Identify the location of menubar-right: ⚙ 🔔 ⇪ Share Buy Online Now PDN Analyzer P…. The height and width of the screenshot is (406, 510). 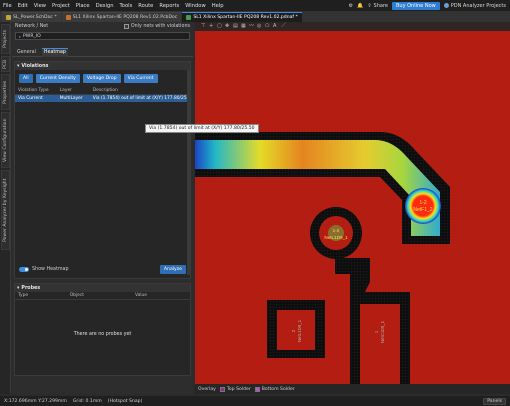
(429, 5).